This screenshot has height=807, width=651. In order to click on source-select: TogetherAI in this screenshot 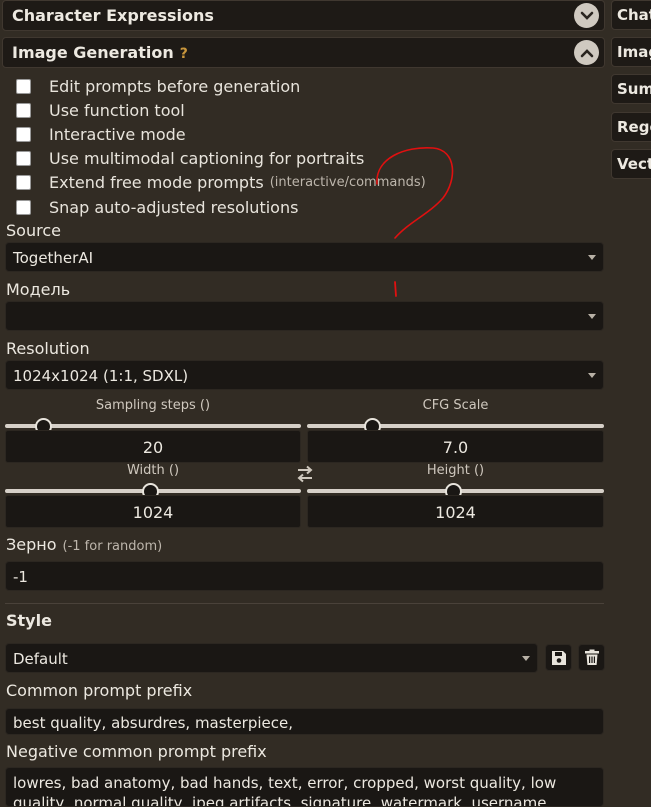, I will do `click(304, 257)`.